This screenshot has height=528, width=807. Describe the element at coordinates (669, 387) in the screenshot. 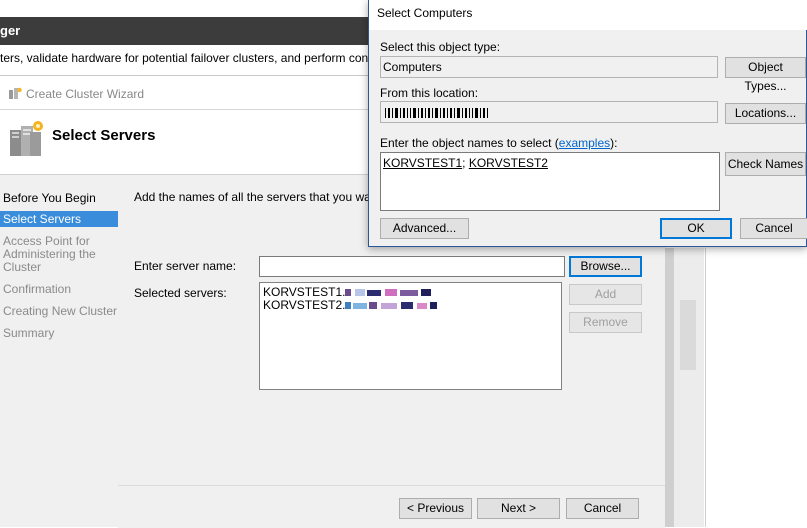

I see `background-strip` at that location.